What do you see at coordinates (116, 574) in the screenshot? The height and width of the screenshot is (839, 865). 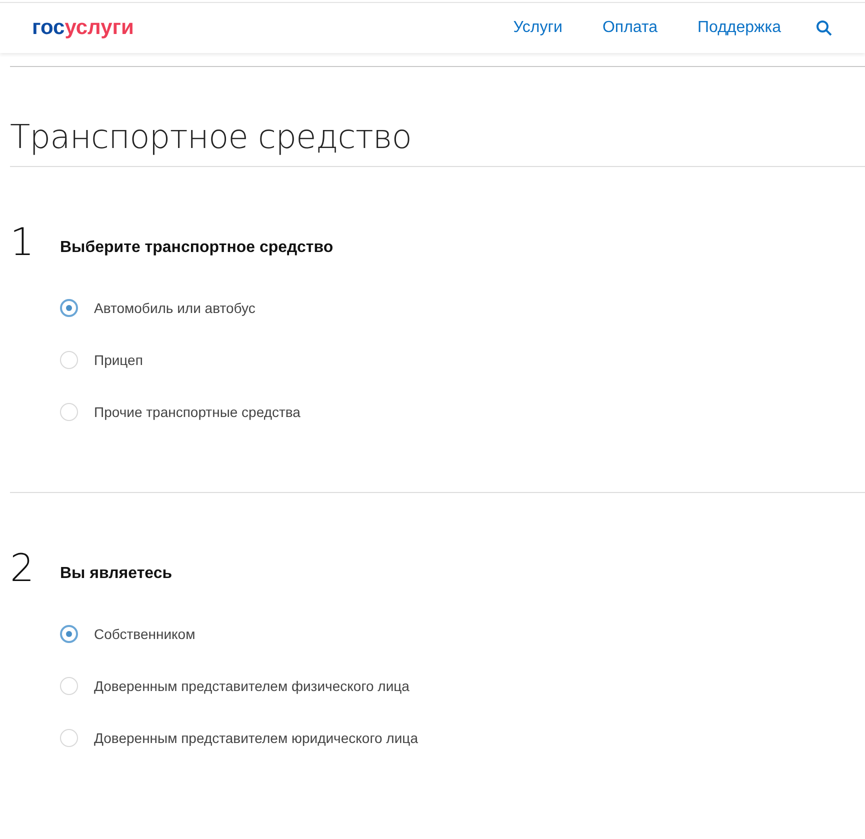 I see `section-heading: Вы являетесь` at bounding box center [116, 574].